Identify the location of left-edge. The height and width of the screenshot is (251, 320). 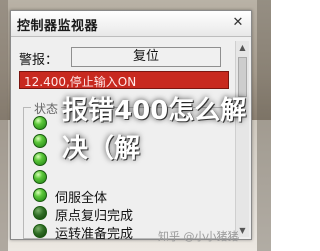
(4, 125).